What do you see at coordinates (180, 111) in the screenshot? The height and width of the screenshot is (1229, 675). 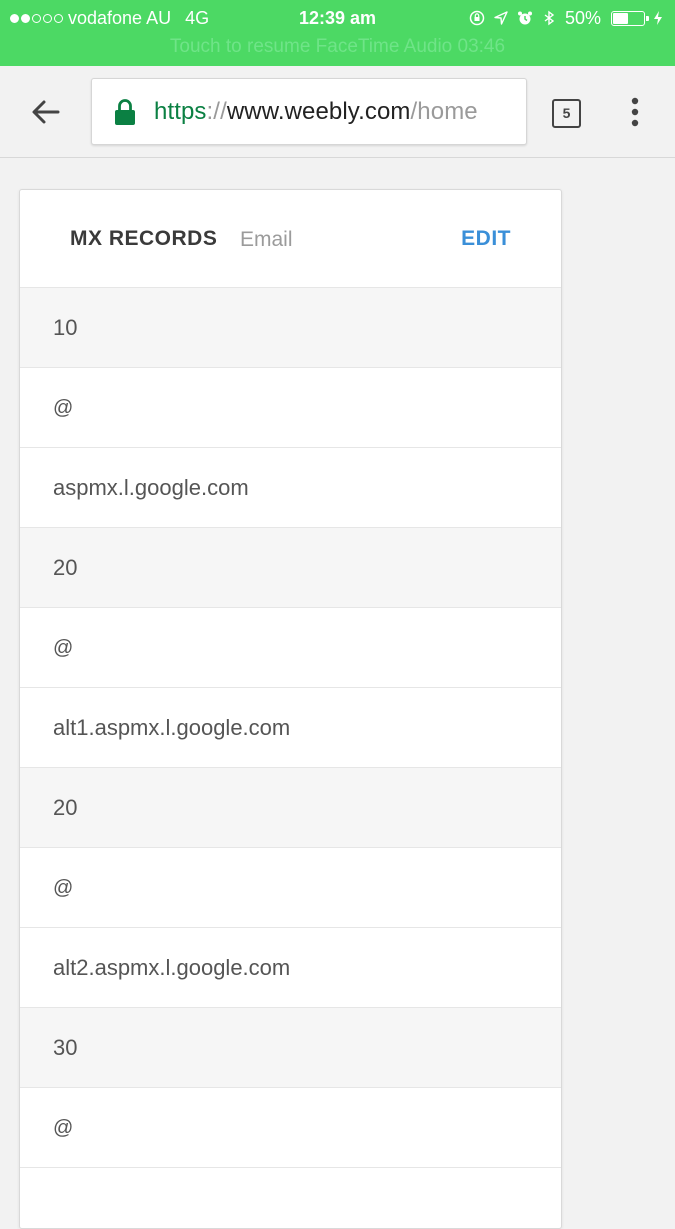 I see `url-scheme: https` at bounding box center [180, 111].